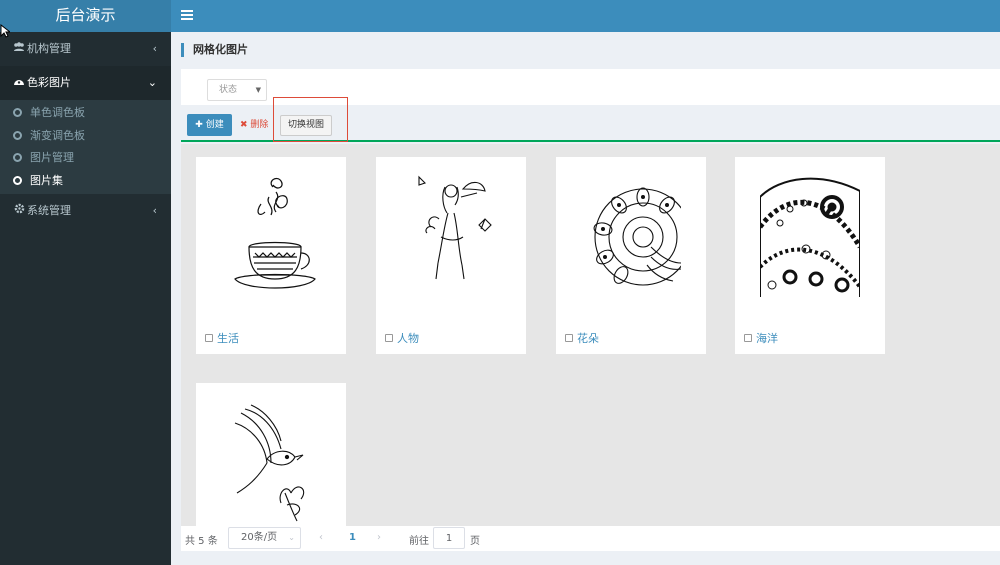  I want to click on mandala-flower-illustration, so click(637, 236).